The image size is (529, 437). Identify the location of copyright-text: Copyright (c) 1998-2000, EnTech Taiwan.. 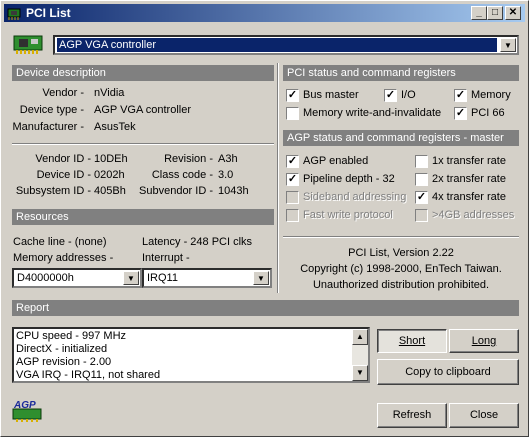
(401, 269).